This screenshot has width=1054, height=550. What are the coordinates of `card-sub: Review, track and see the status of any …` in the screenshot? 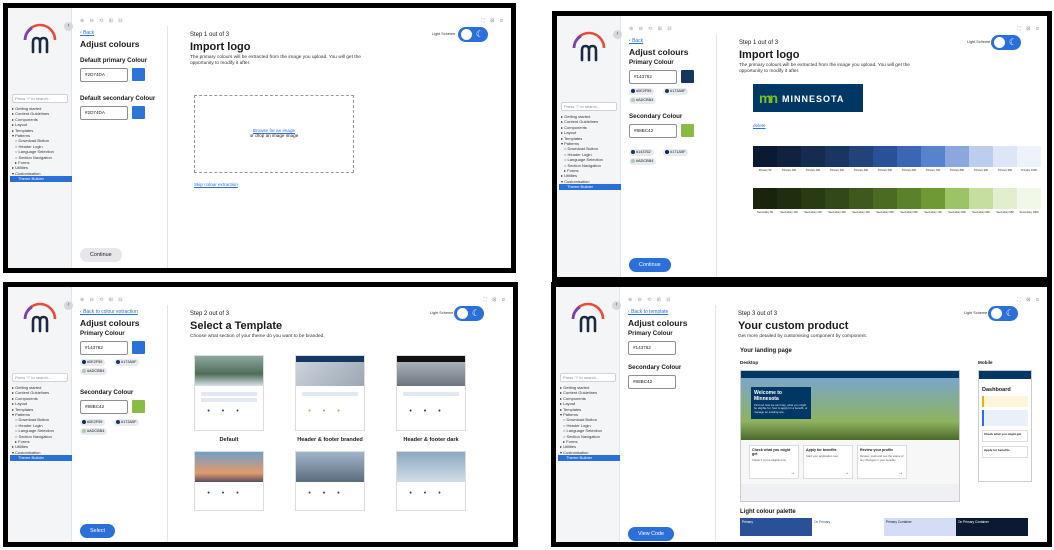 It's located at (882, 458).